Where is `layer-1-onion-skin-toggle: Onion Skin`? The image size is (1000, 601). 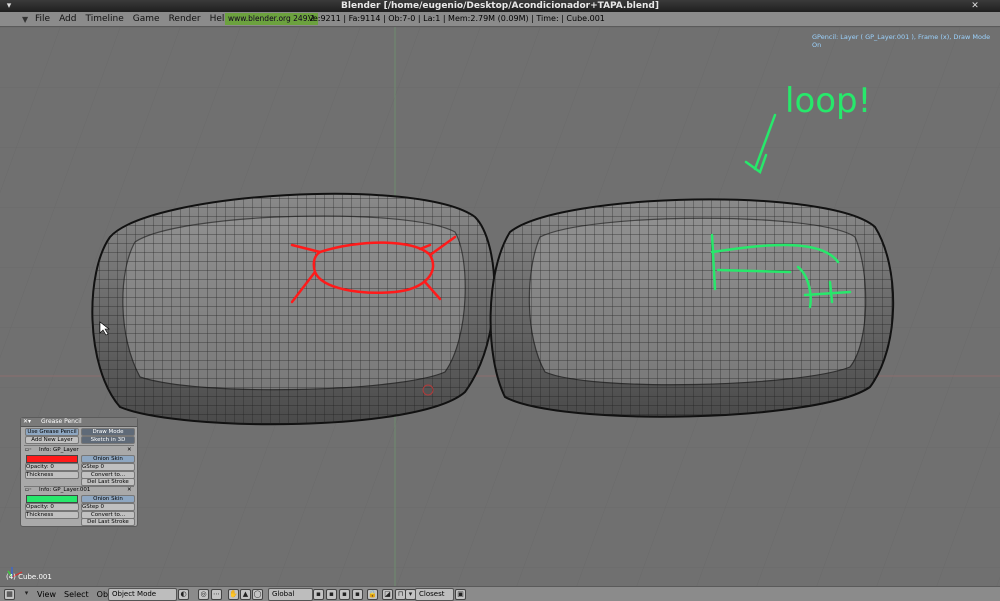 layer-1-onion-skin-toggle: Onion Skin is located at coordinates (108, 459).